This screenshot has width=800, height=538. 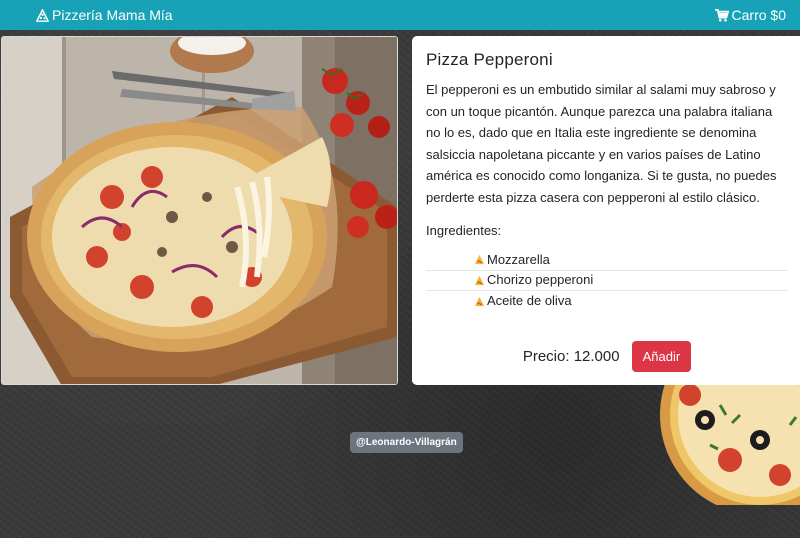 What do you see at coordinates (758, 15) in the screenshot?
I see `cart-label: Carro $0` at bounding box center [758, 15].